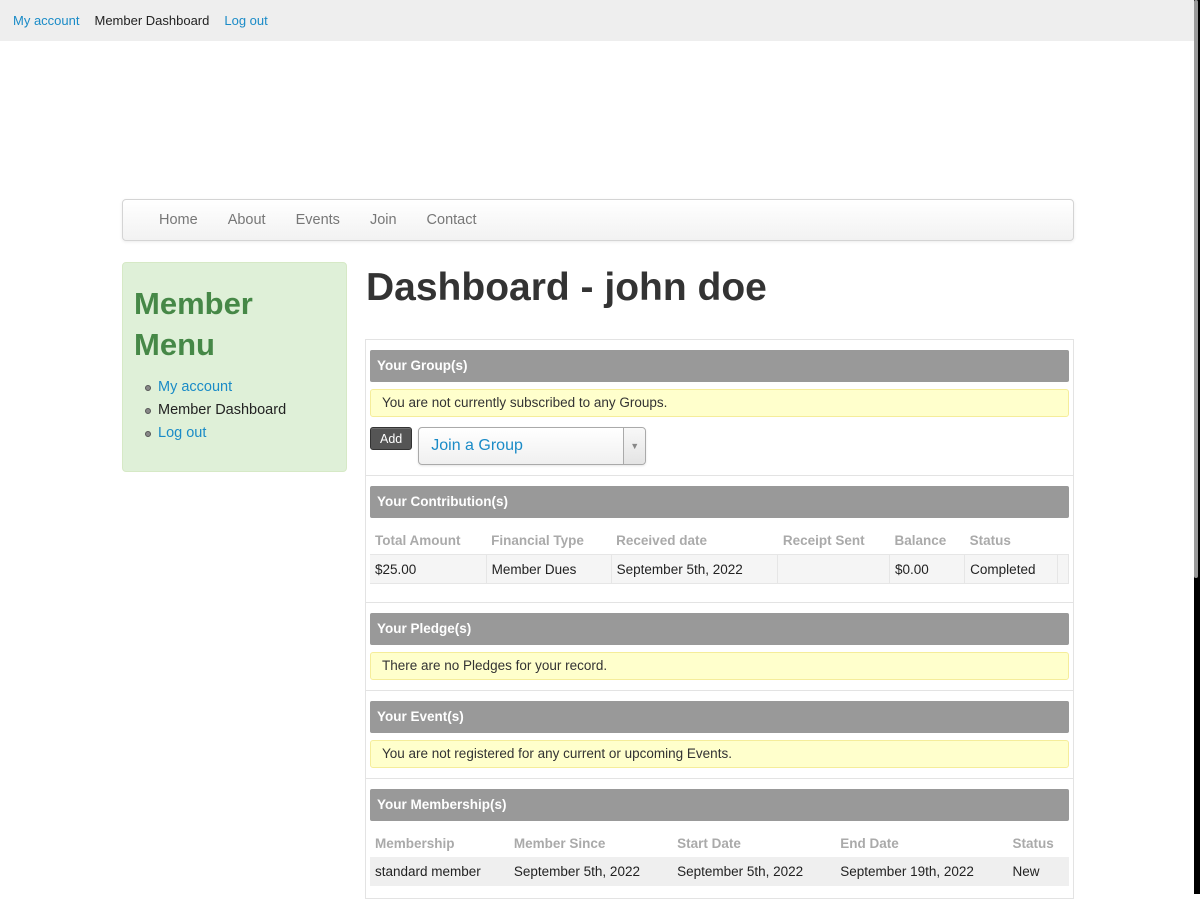  Describe the element at coordinates (195, 387) in the screenshot. I see `member-menu-link-my-account: My account` at that location.